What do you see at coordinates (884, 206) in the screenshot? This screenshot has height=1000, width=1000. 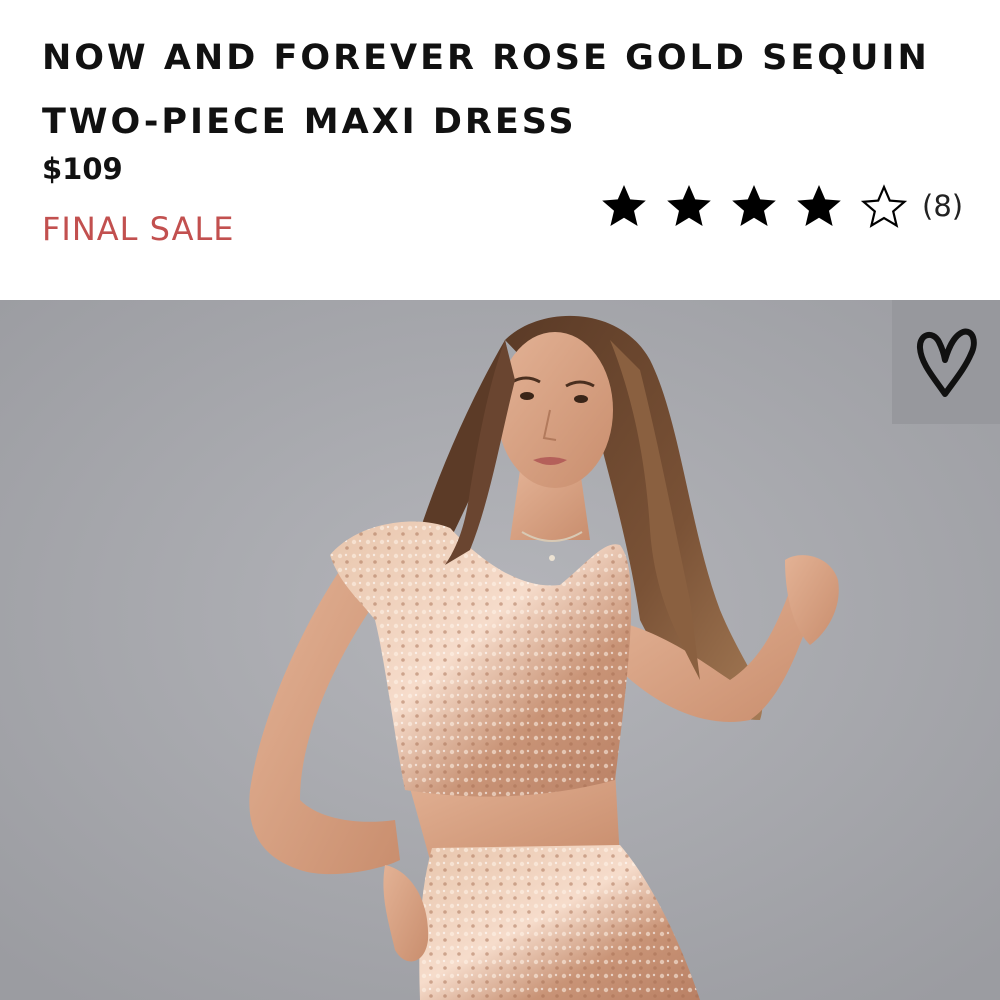 I see `star-outline-icon` at bounding box center [884, 206].